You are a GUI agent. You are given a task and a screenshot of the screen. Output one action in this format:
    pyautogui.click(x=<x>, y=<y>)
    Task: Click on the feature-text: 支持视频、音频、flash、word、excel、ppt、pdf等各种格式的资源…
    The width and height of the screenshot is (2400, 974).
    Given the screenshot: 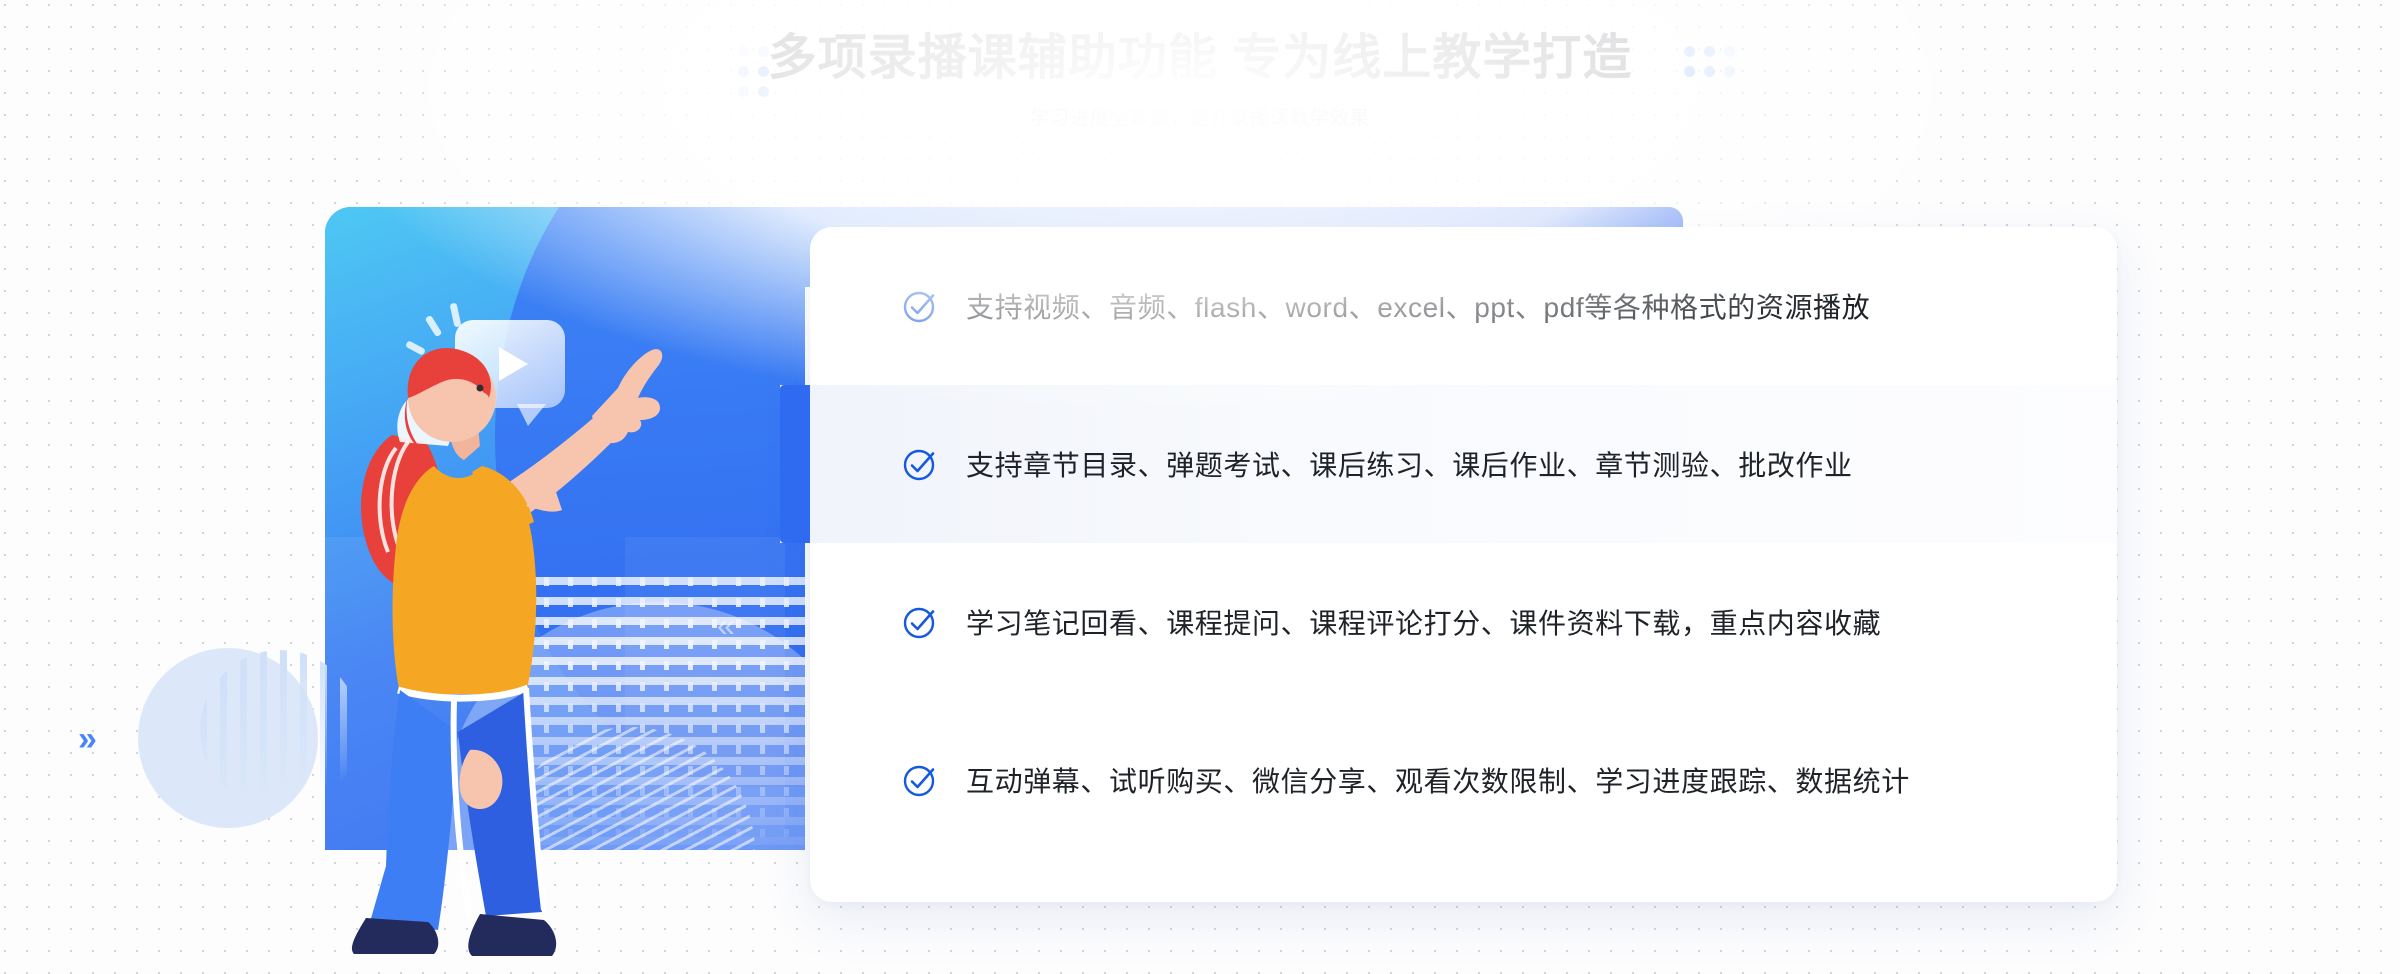 What is the action you would take?
    pyautogui.click(x=1418, y=307)
    